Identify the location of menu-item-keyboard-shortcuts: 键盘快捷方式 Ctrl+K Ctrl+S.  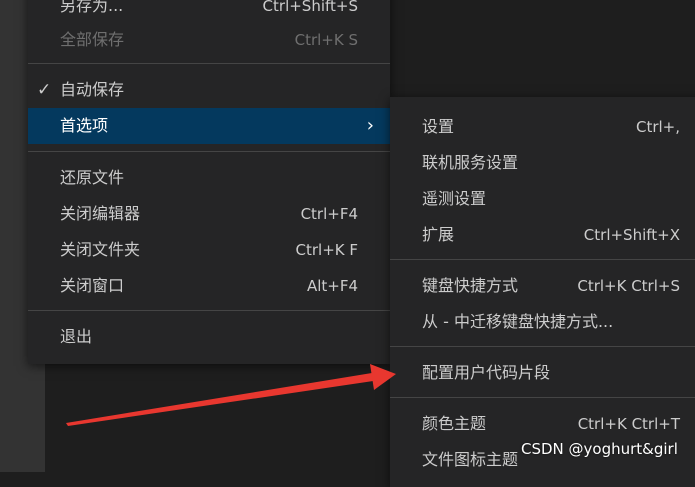
(542, 286).